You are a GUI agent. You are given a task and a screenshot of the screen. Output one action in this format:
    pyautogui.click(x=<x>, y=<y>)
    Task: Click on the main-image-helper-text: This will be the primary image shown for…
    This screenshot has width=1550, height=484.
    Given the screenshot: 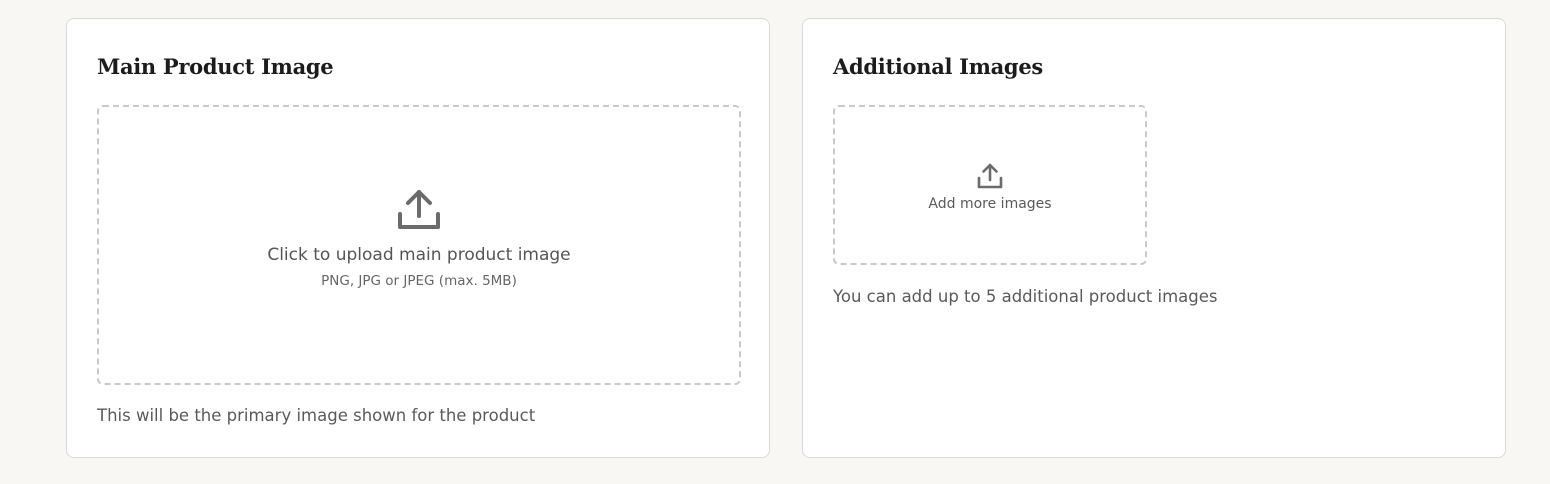 What is the action you would take?
    pyautogui.click(x=316, y=415)
    